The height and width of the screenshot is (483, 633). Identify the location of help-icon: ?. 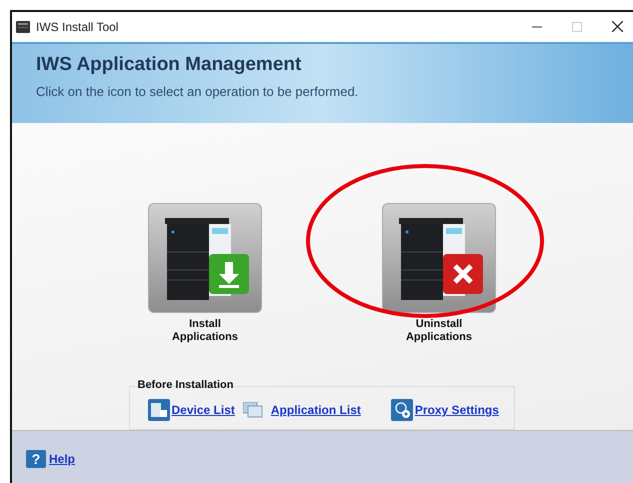
(36, 459).